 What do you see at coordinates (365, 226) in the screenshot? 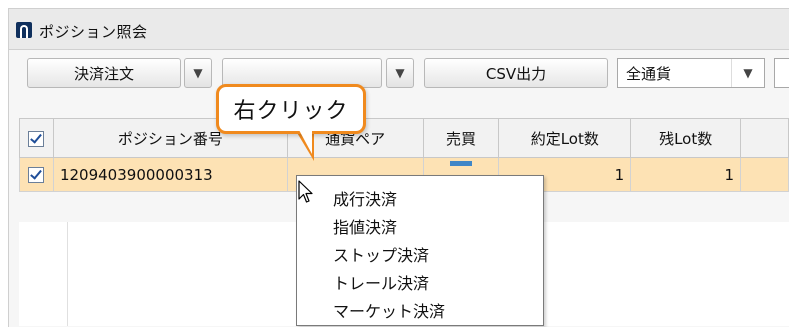
I see `menu-item-limit-settle: 指値決済` at bounding box center [365, 226].